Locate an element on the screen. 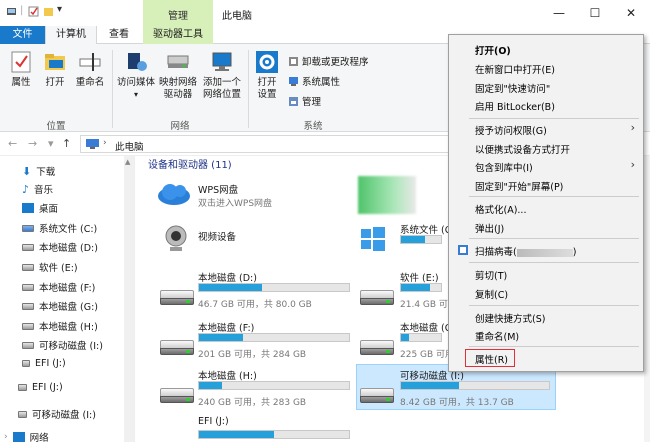 The image size is (650, 444). removable-drive-i-icon is located at coordinates (377, 396).